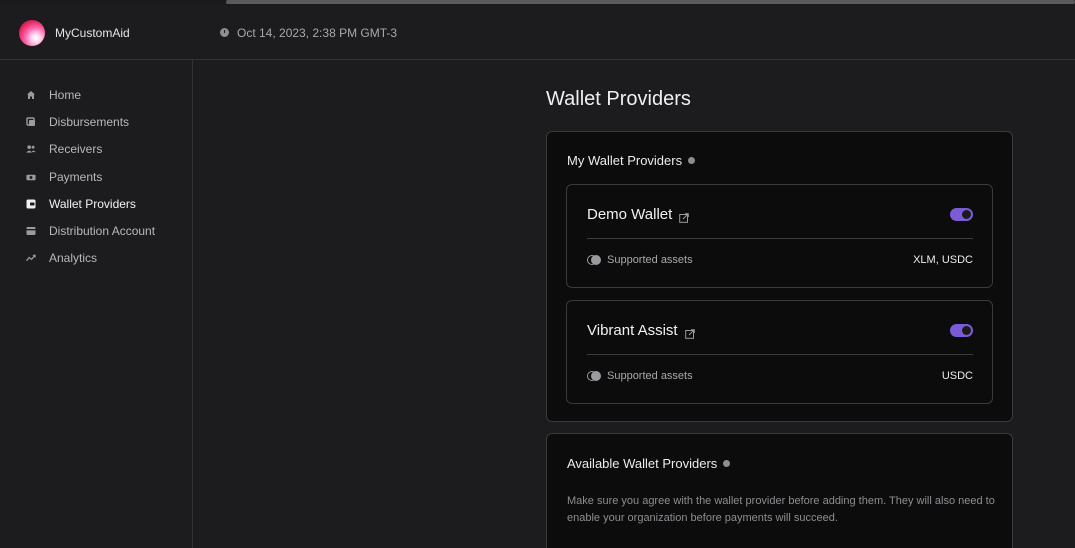 This screenshot has height=548, width=1075. I want to click on available-wallet-providers-title: Available Wallet Providers, so click(649, 463).